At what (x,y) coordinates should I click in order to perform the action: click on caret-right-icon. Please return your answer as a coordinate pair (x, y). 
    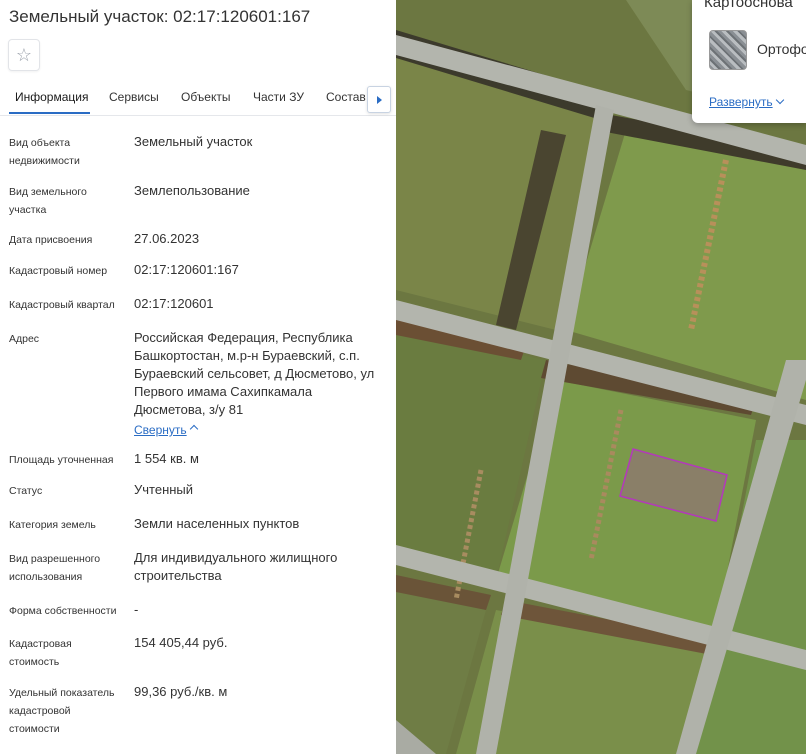
    Looking at the image, I should click on (379, 99).